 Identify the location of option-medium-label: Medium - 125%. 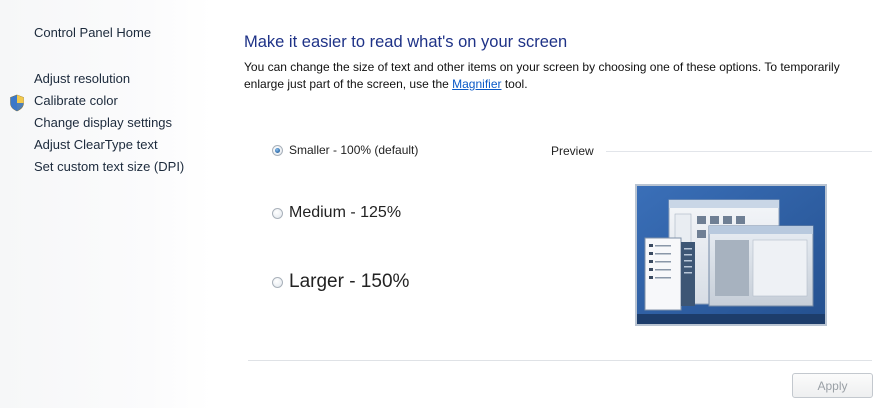
(345, 212).